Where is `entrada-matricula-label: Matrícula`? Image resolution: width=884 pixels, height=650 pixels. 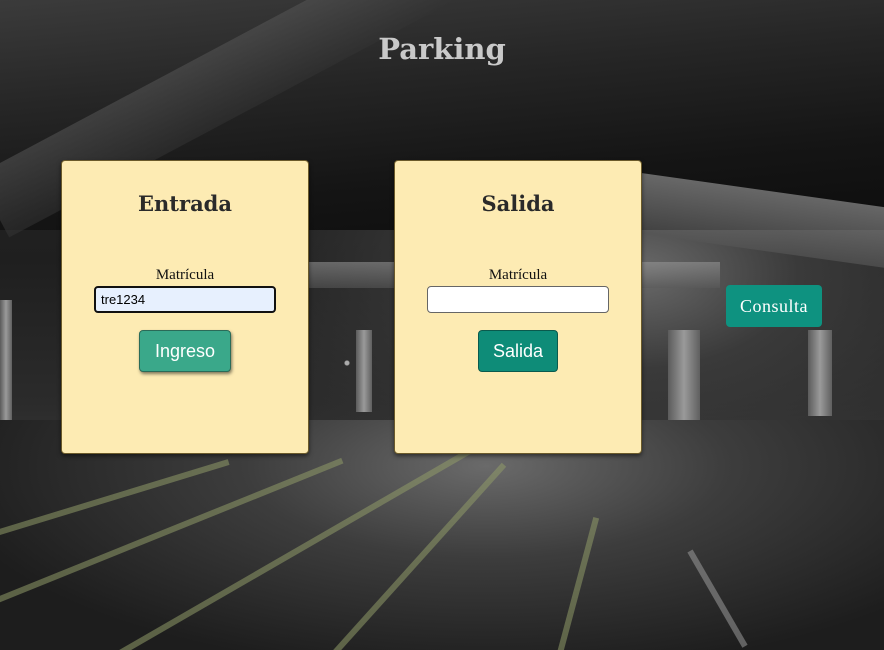 entrada-matricula-label: Matrícula is located at coordinates (185, 275).